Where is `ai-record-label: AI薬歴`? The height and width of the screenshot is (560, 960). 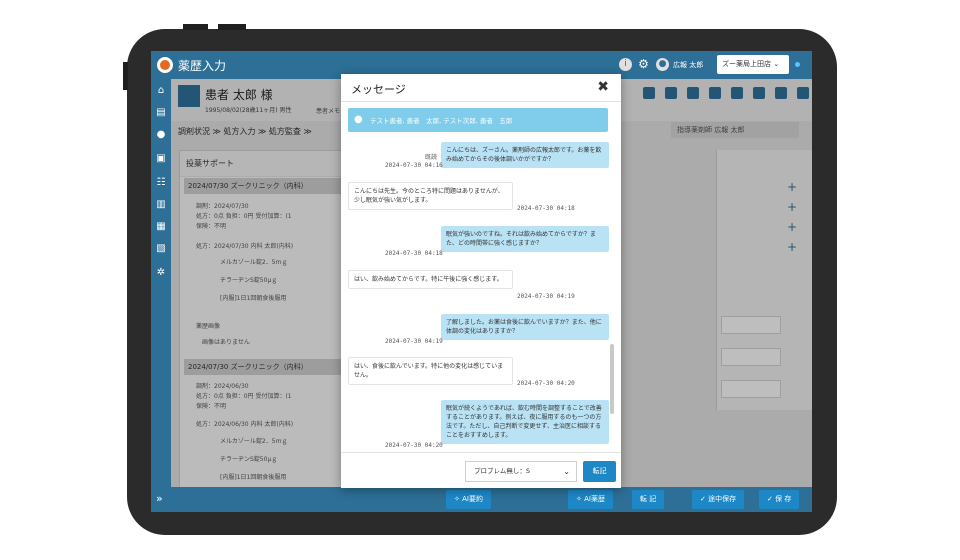 ai-record-label: AI薬歴 is located at coordinates (594, 499).